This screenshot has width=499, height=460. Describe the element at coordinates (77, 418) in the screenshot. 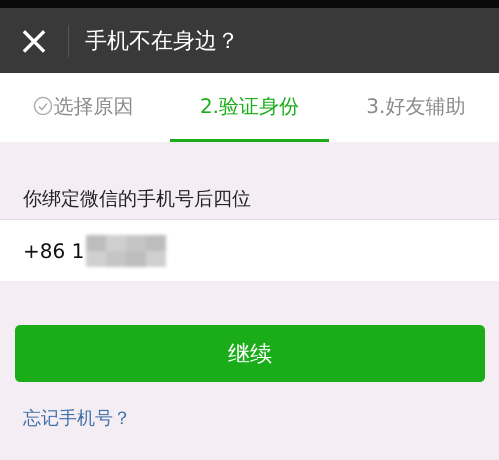

I see `forgot-link: 忘记手机号？` at that location.